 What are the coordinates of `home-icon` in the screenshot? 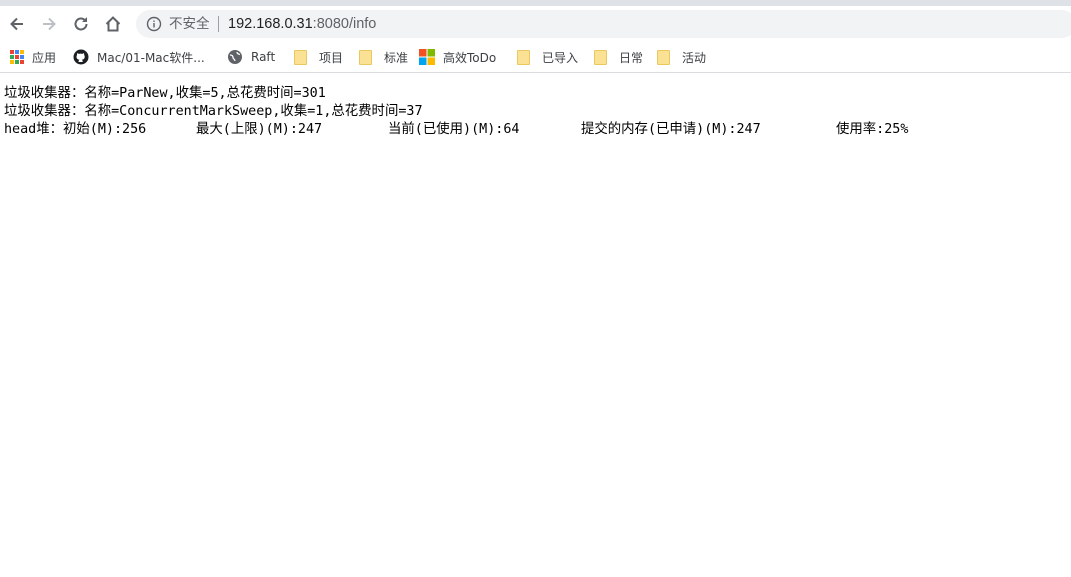 It's located at (113, 24).